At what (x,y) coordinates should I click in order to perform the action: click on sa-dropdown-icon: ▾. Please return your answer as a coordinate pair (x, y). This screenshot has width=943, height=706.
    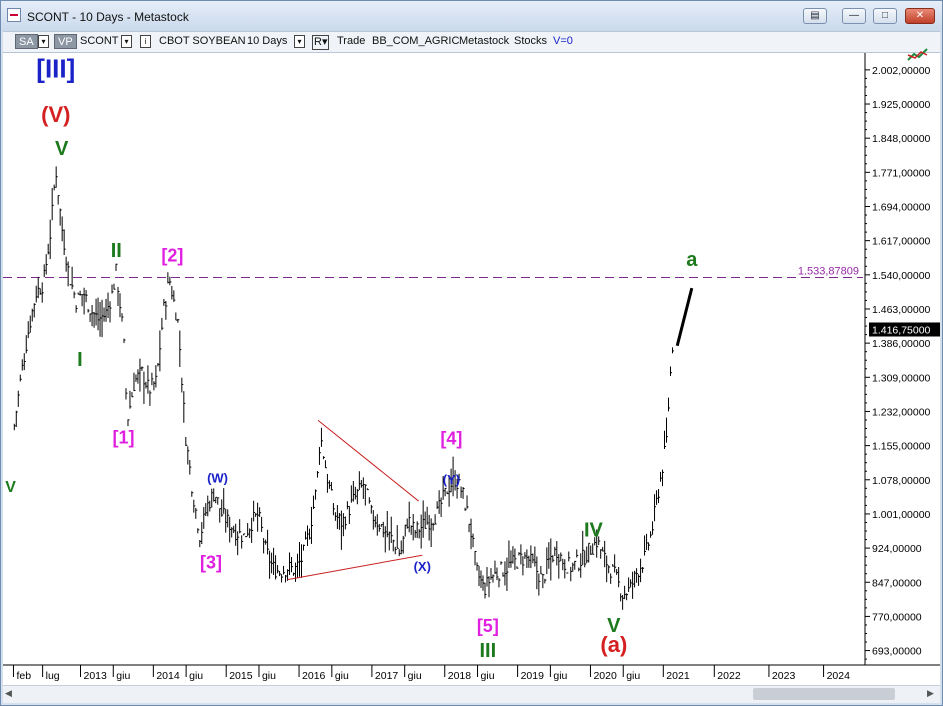
    Looking at the image, I should click on (43, 41).